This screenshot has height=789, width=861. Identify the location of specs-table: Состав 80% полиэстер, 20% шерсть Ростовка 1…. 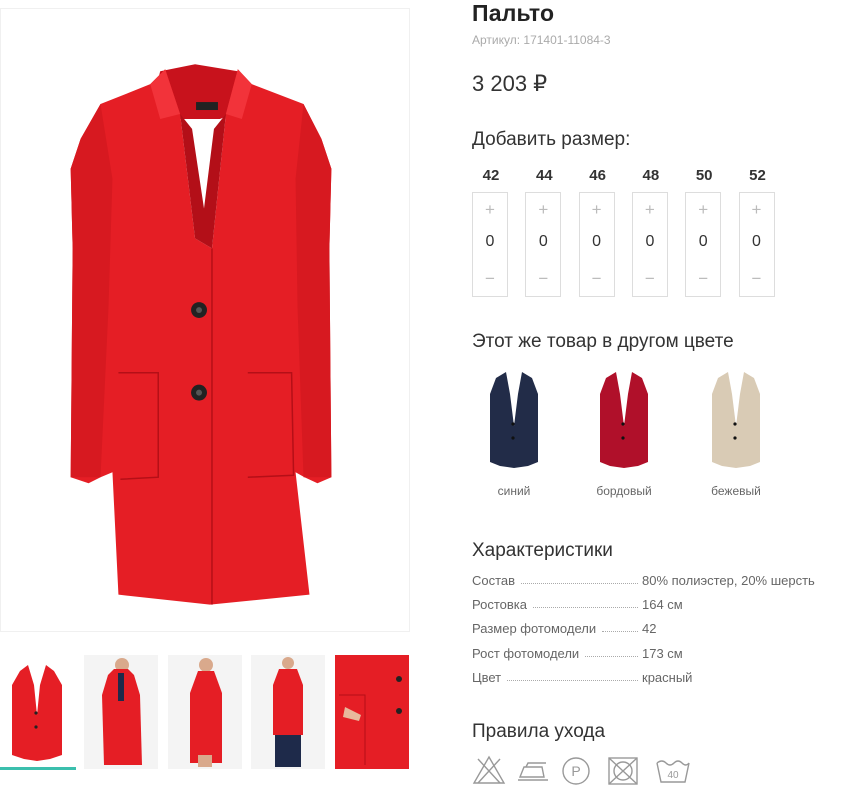
(662, 633).